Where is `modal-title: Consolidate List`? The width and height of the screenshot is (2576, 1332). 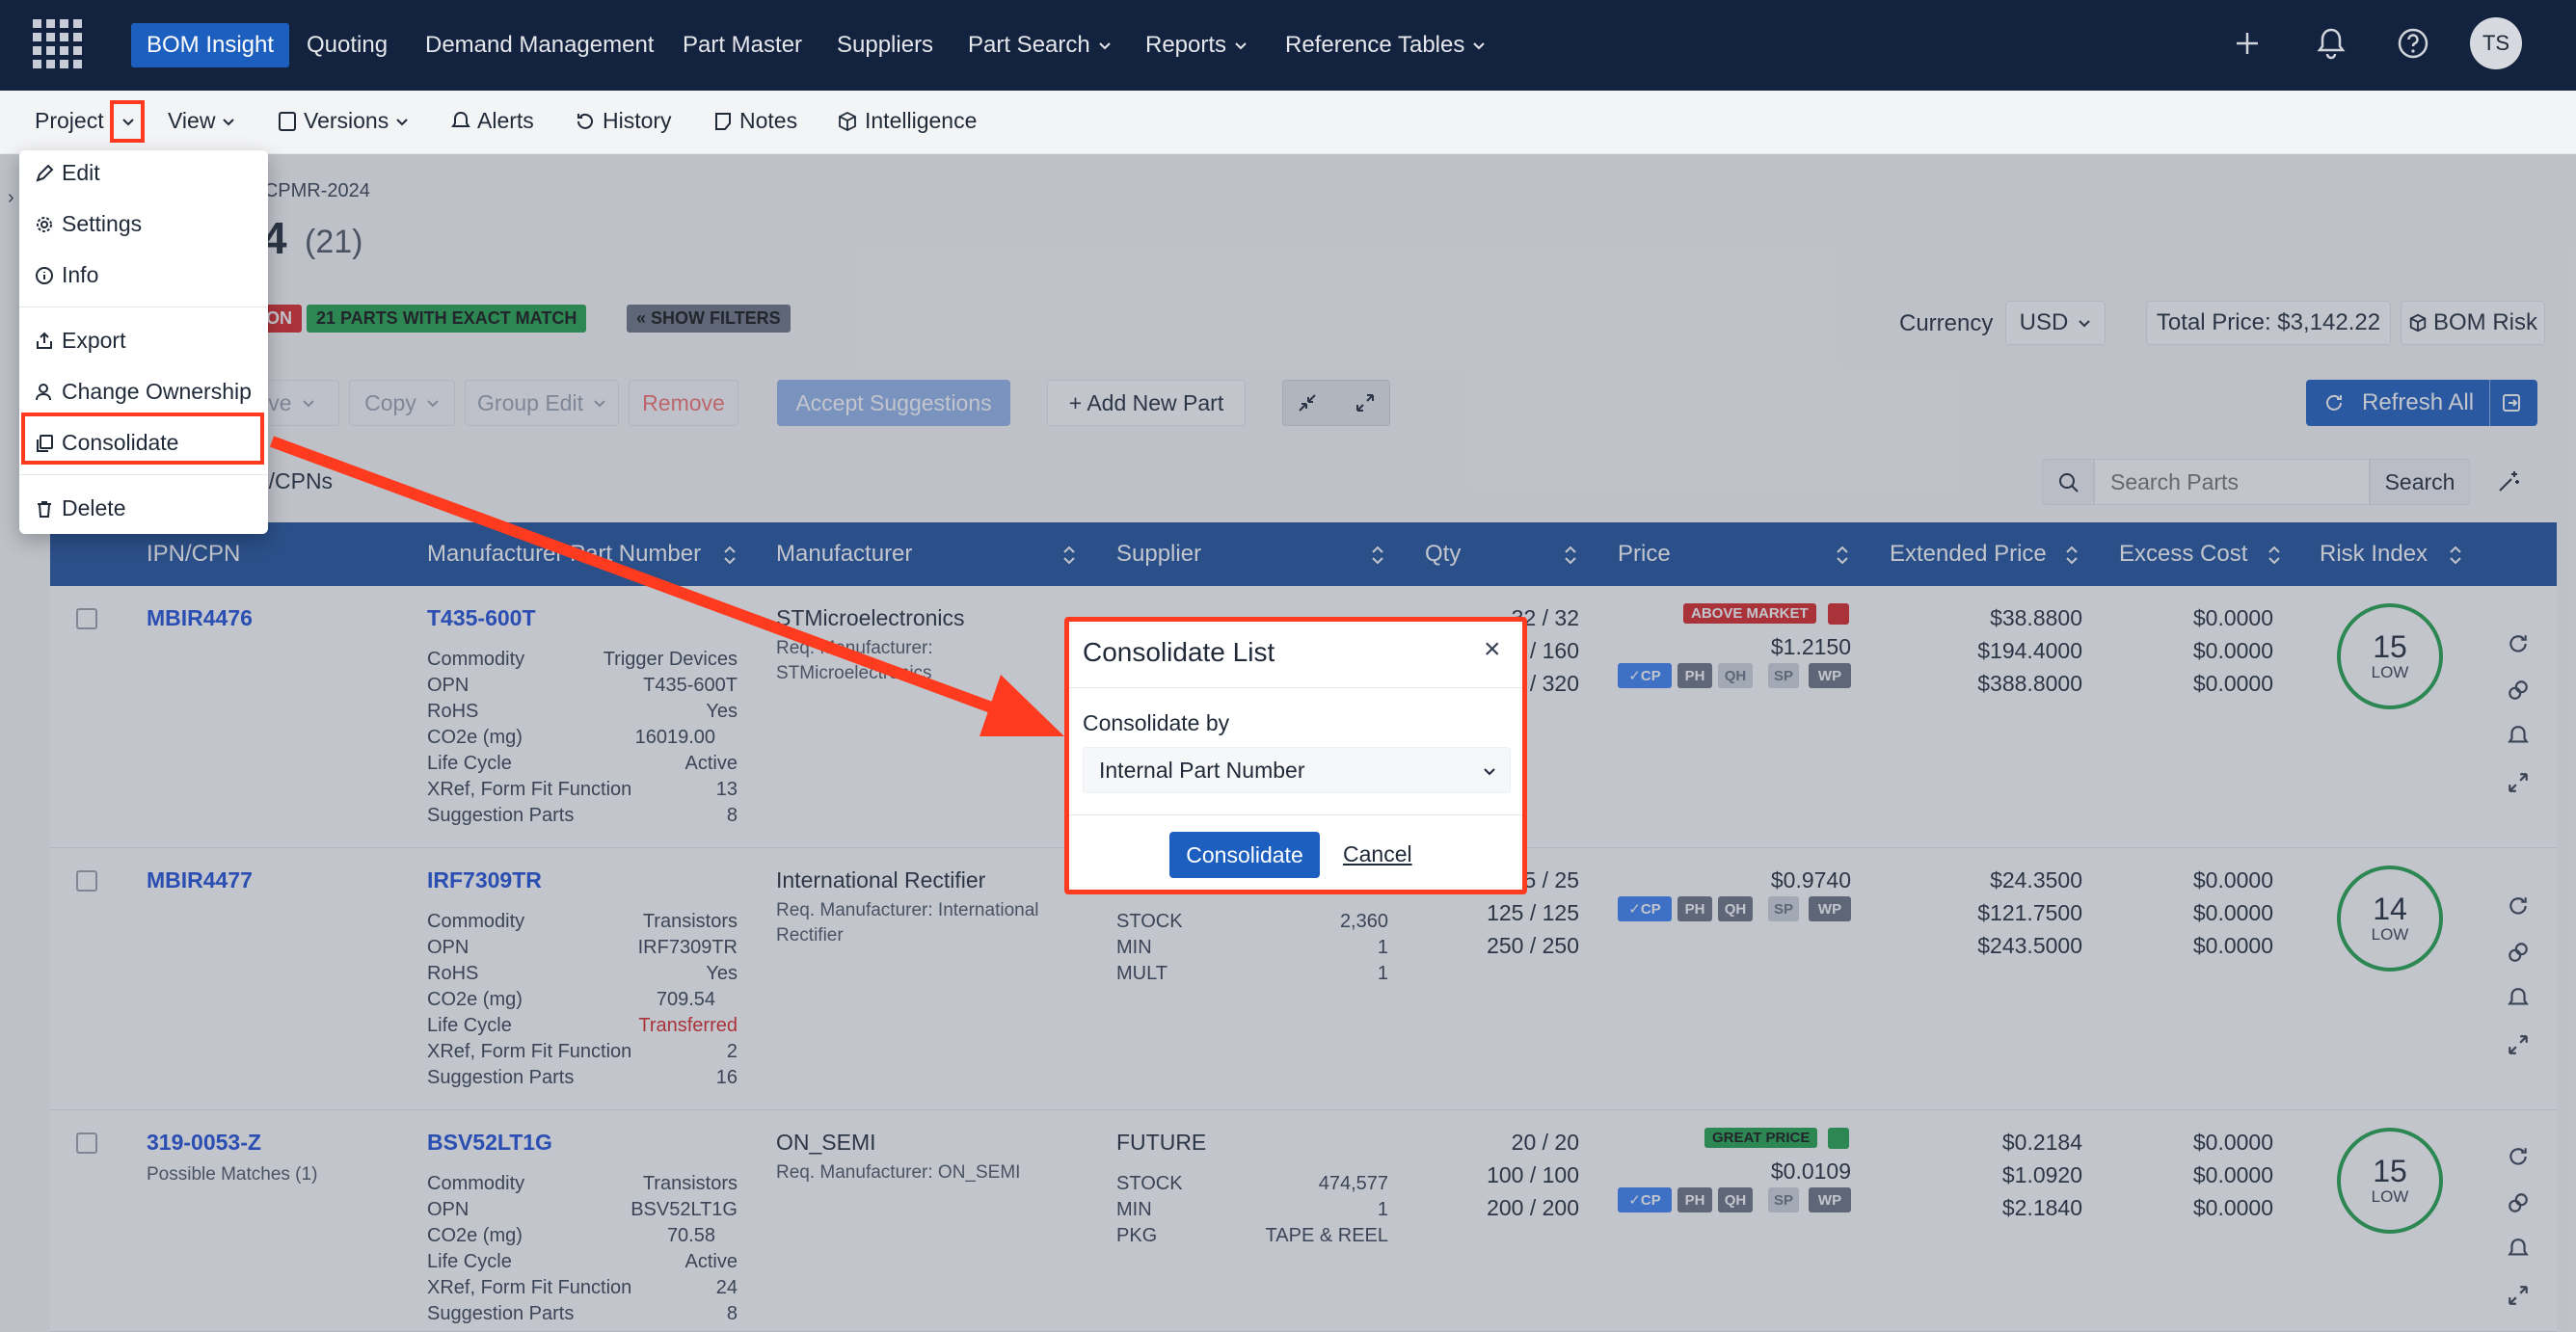
modal-title: Consolidate List is located at coordinates (1179, 652).